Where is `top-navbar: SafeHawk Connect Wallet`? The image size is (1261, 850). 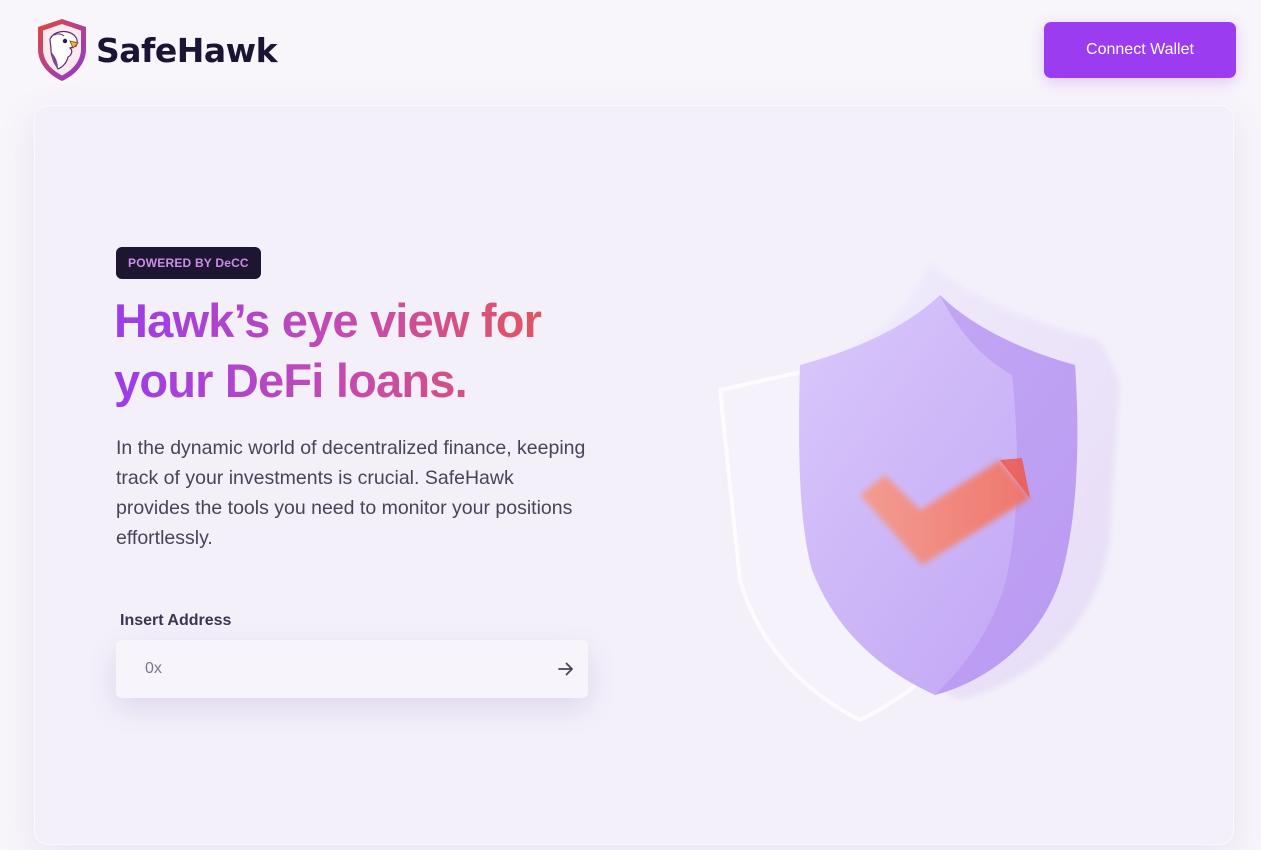
top-navbar: SafeHawk Connect Wallet is located at coordinates (630, 50).